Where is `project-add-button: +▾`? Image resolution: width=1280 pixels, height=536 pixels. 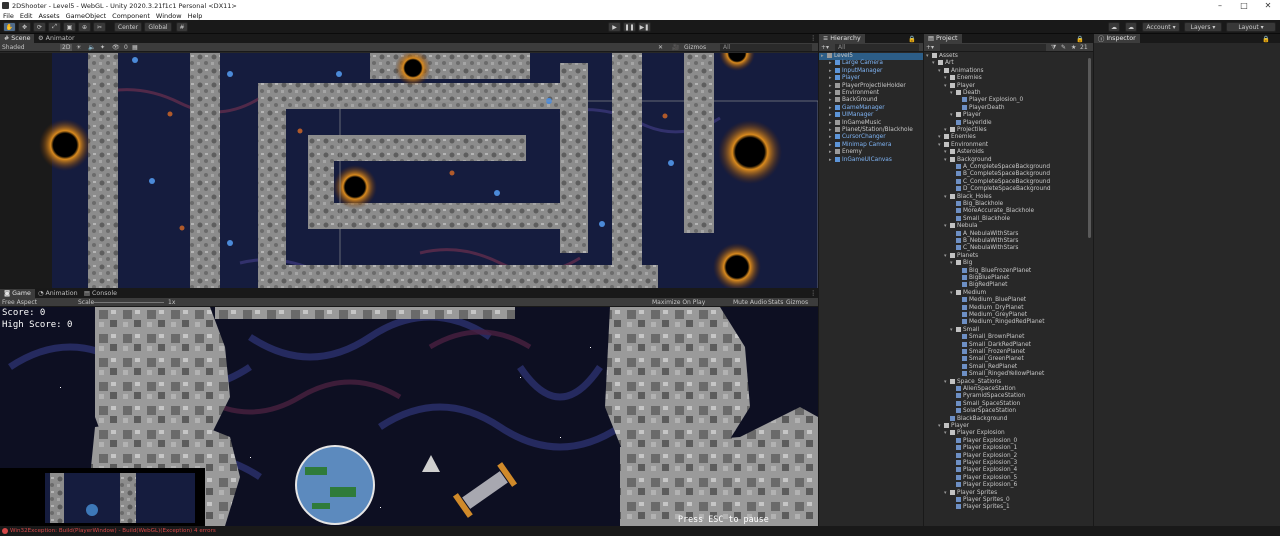 project-add-button: +▾ is located at coordinates (930, 47).